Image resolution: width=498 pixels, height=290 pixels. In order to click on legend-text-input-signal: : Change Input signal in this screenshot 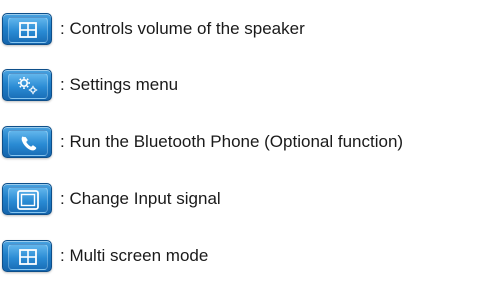, I will do `click(140, 198)`.